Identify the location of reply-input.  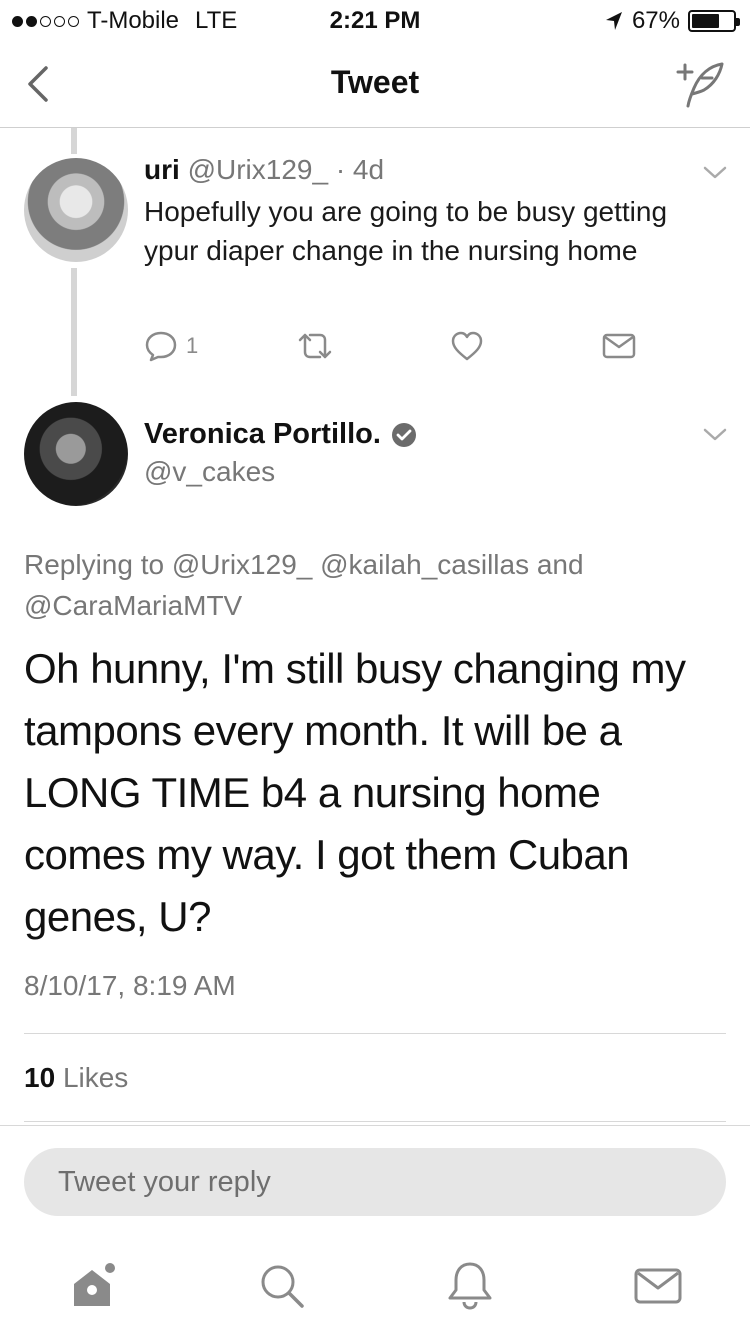
(375, 1182).